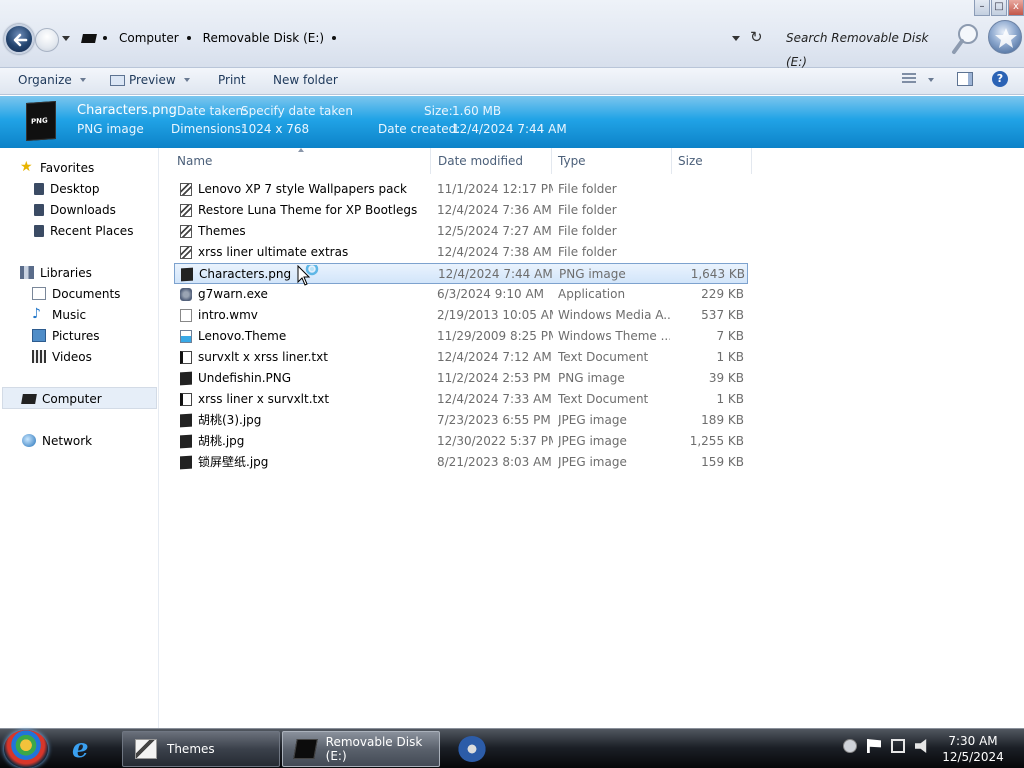  I want to click on breadcrumb-computer: Computer, so click(149, 38).